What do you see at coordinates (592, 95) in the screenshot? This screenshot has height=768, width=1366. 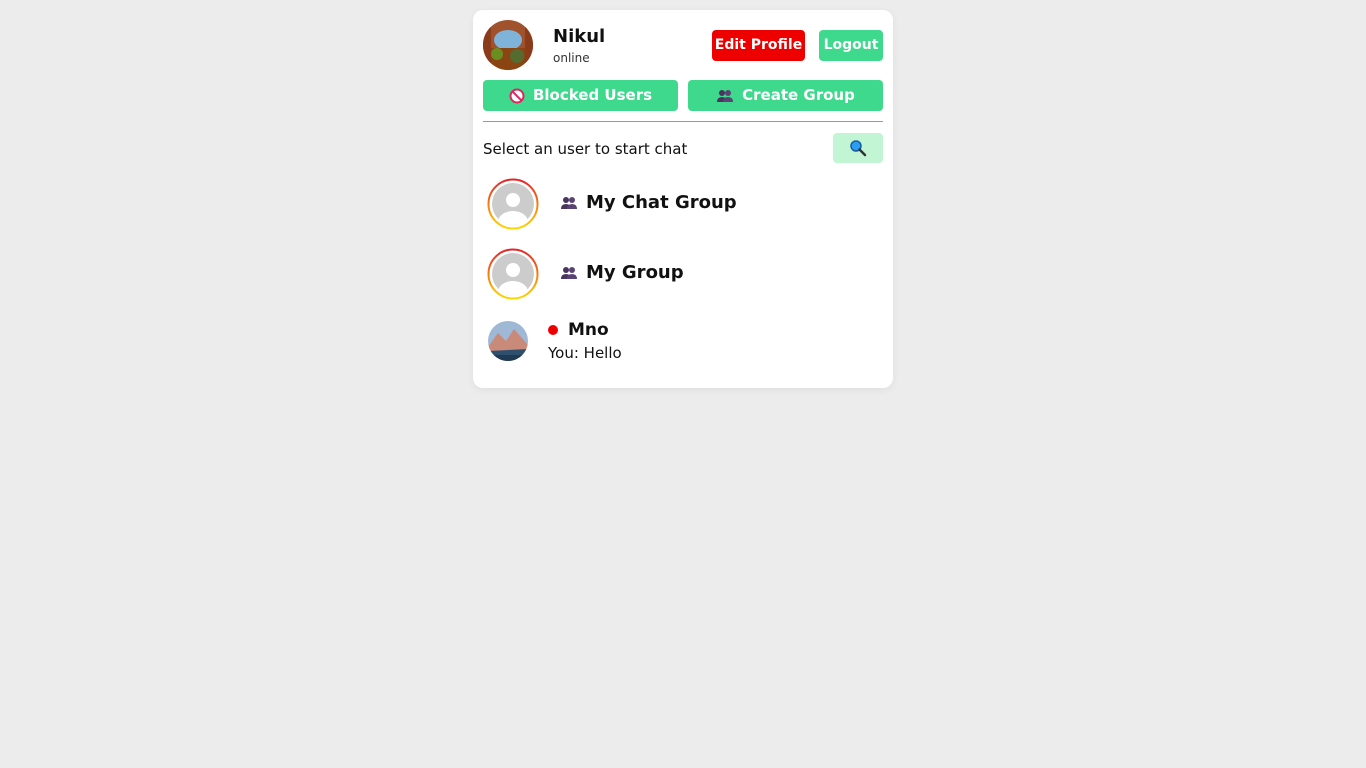 I see `blocked-users-label: Blocked Users` at bounding box center [592, 95].